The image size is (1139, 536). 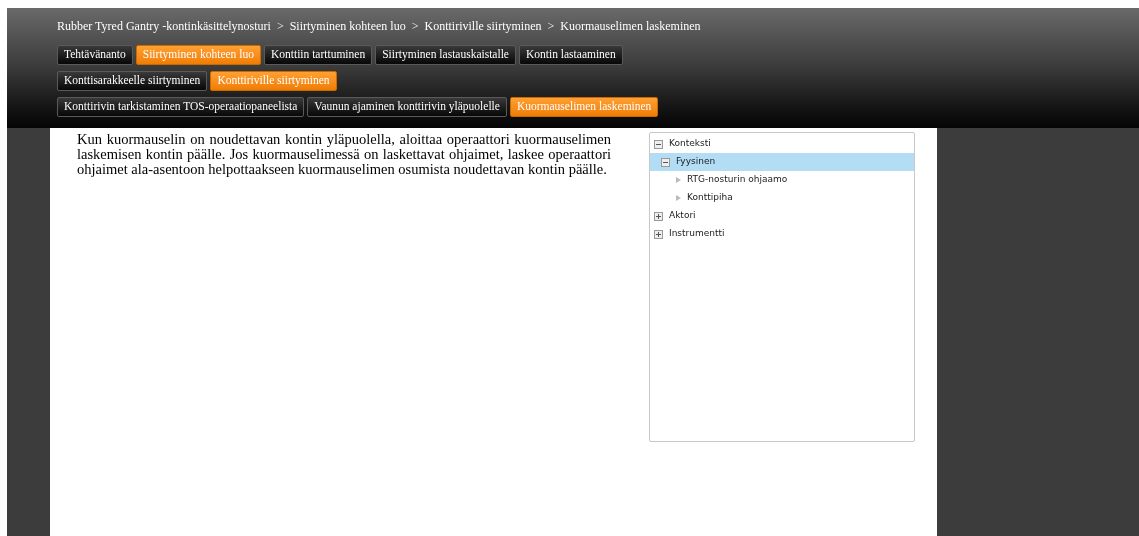 I want to click on tab: Kontin lastaaminen, so click(x=571, y=55).